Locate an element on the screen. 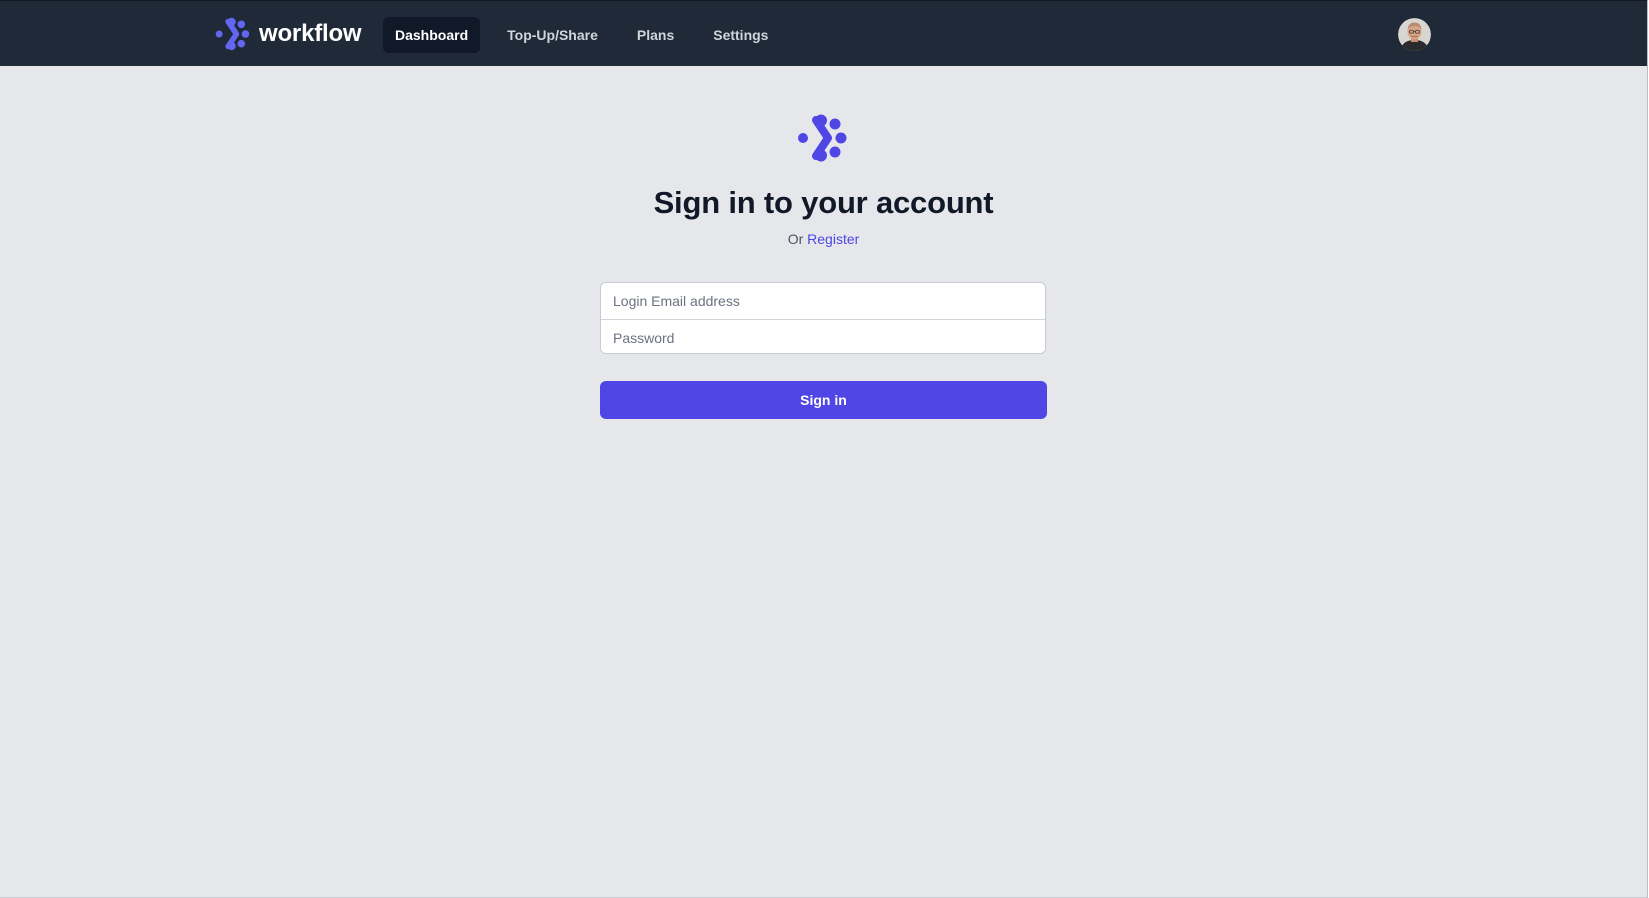 This screenshot has height=898, width=1649. nav-link-dashboard: Dashboard is located at coordinates (432, 35).